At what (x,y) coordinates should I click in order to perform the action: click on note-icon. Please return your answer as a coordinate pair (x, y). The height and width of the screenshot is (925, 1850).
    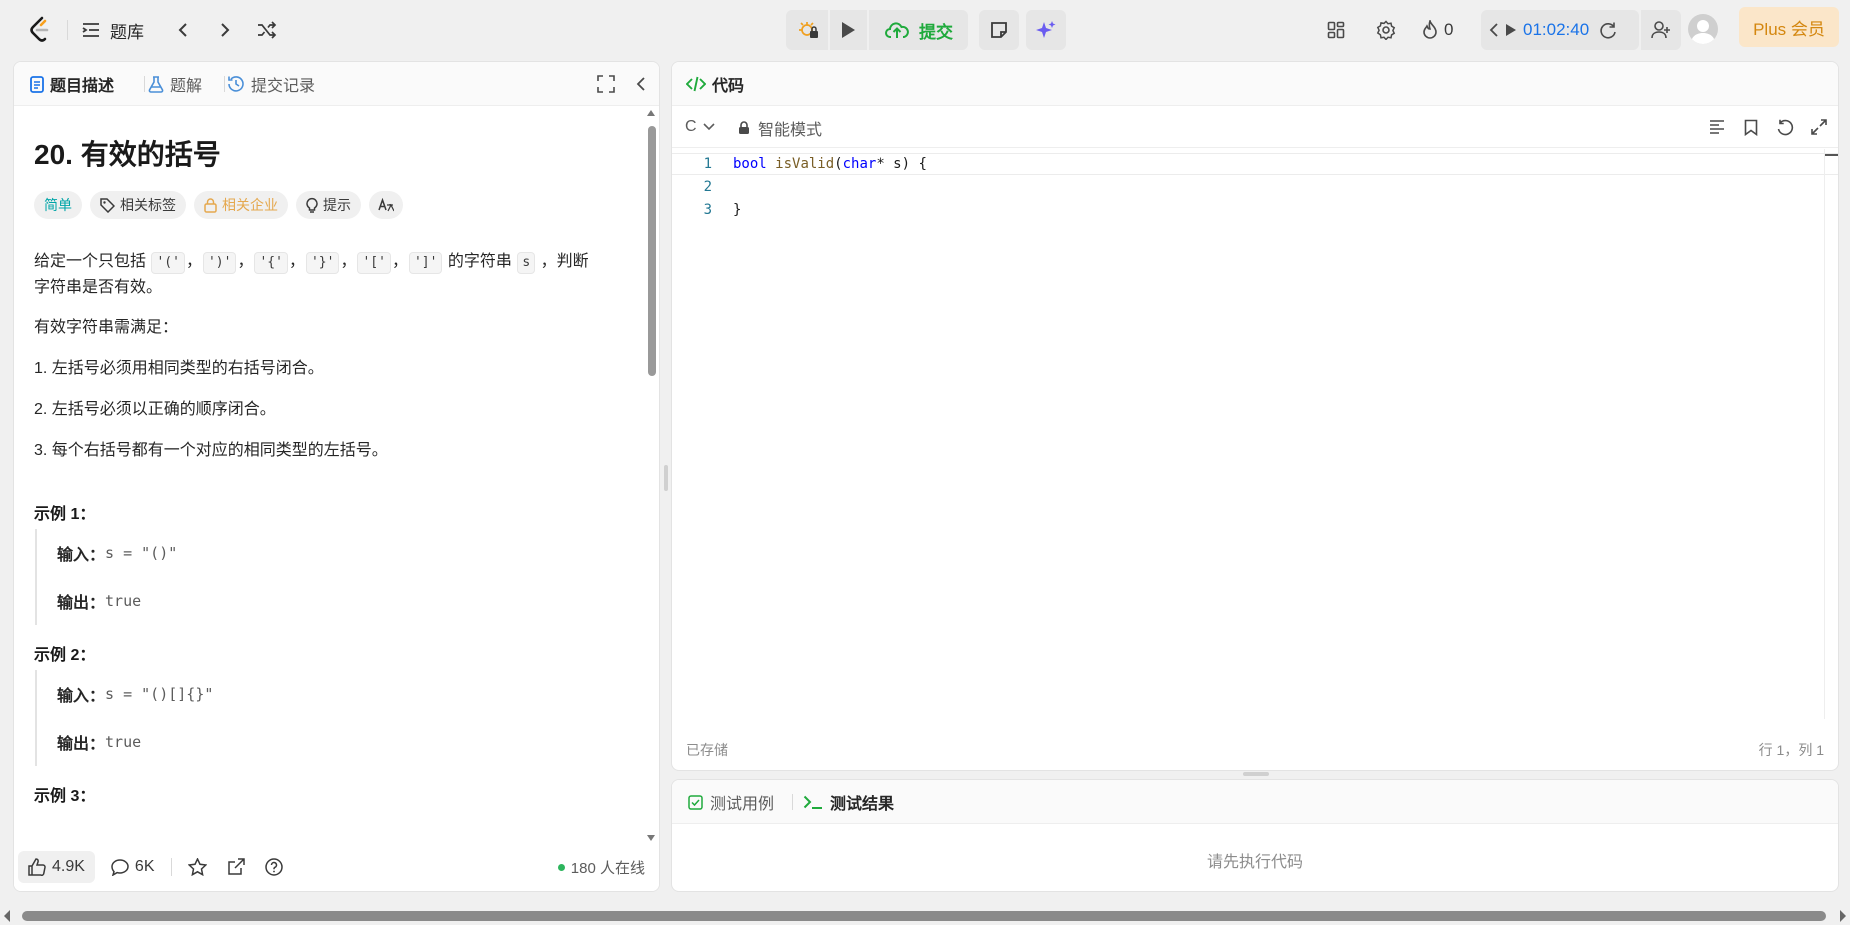
    Looking at the image, I should click on (999, 30).